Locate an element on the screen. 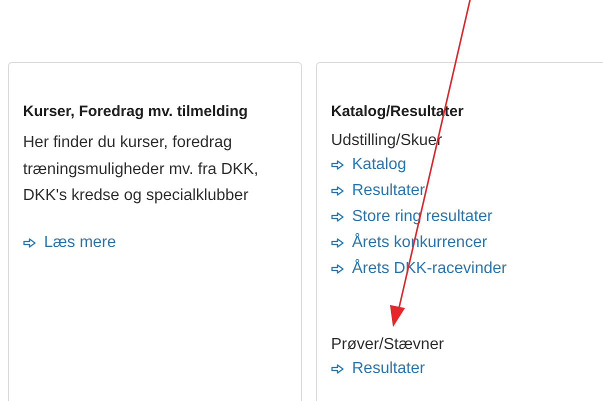  card-description: Her finder du kurser, foredrag træningsmuligheder mv. fra DKK, DKK's kredse og specialklubber is located at coordinates (141, 169).